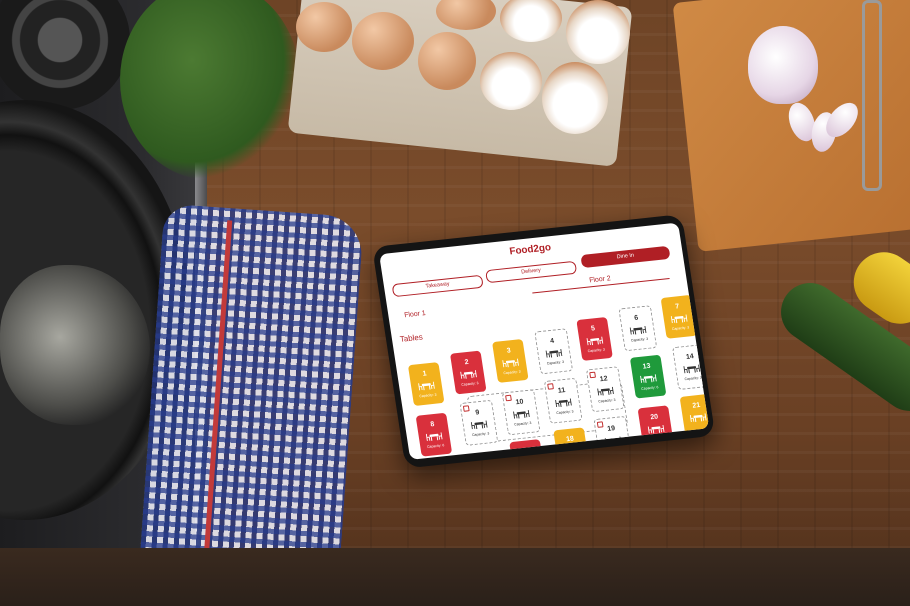 Image resolution: width=910 pixels, height=606 pixels. I want to click on table-number: 14, so click(690, 357).